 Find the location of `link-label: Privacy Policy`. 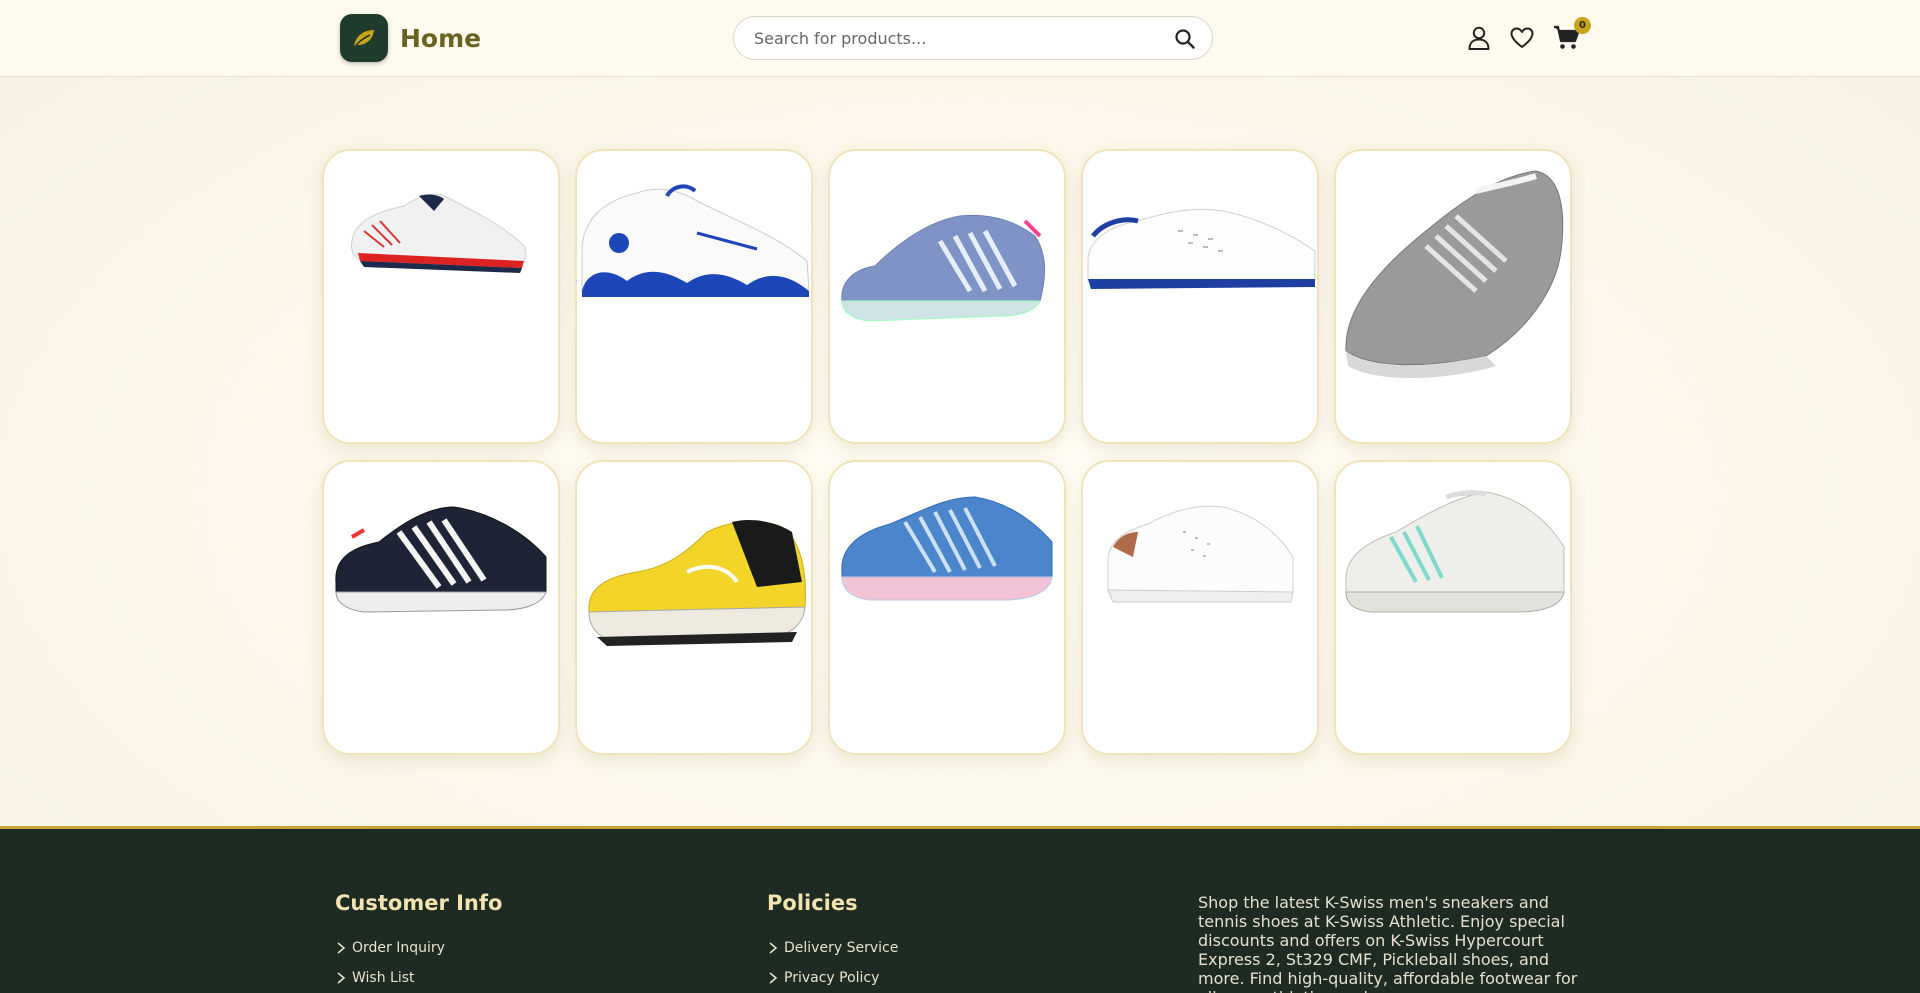

link-label: Privacy Policy is located at coordinates (832, 978).